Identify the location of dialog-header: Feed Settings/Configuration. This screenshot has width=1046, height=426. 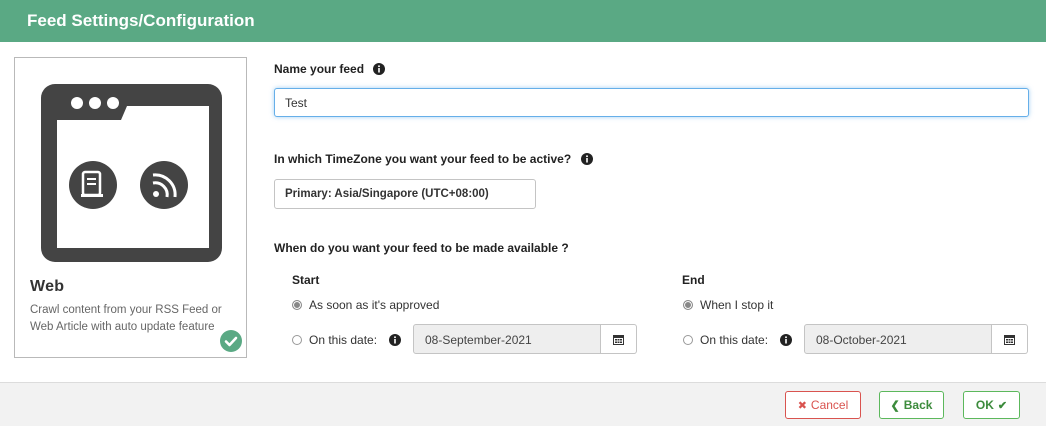
(523, 21).